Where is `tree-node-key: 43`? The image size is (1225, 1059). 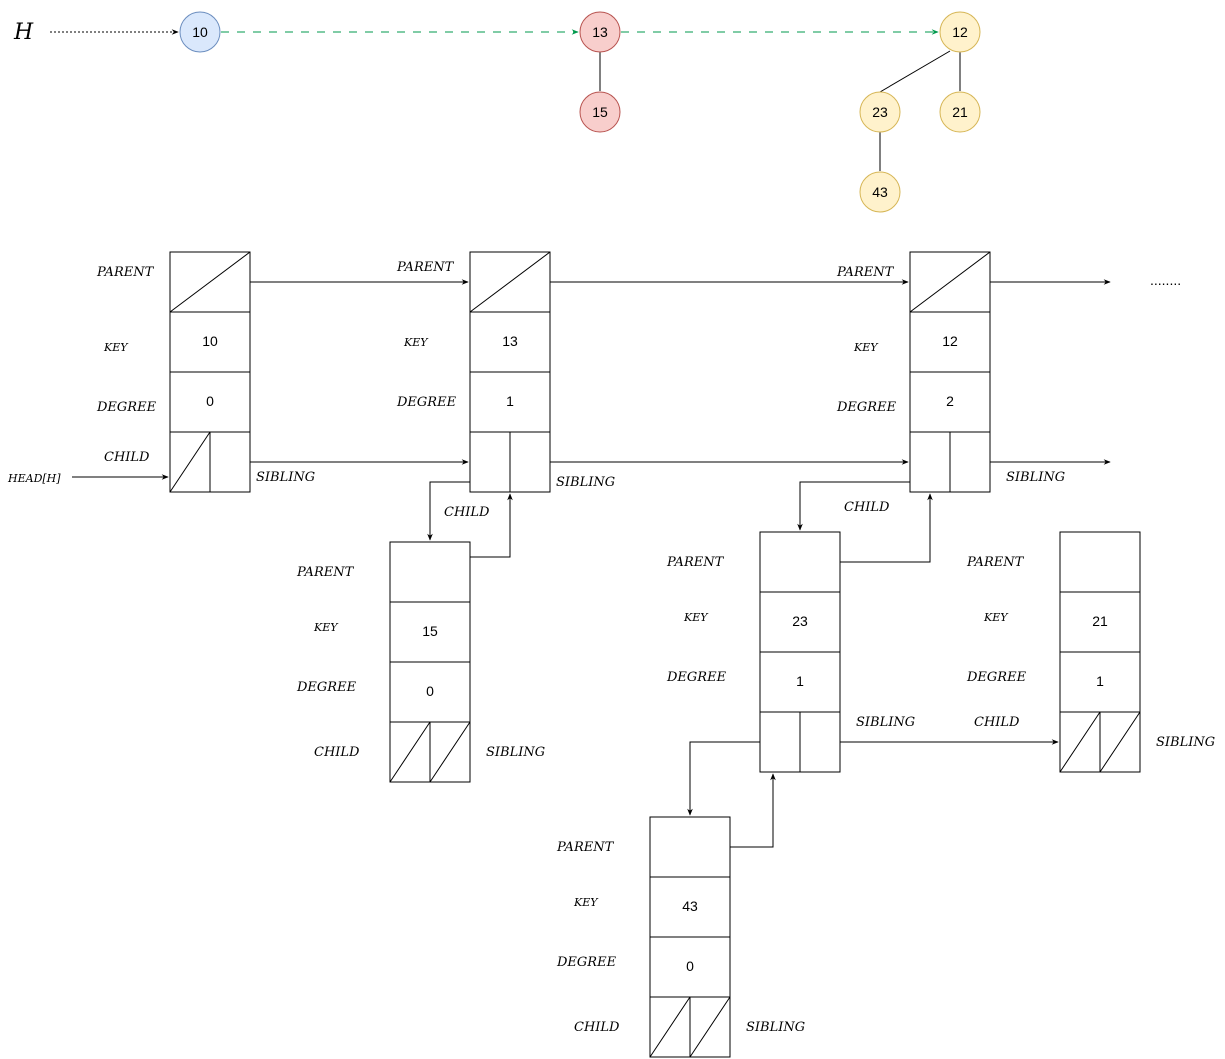
tree-node-key: 43 is located at coordinates (880, 192).